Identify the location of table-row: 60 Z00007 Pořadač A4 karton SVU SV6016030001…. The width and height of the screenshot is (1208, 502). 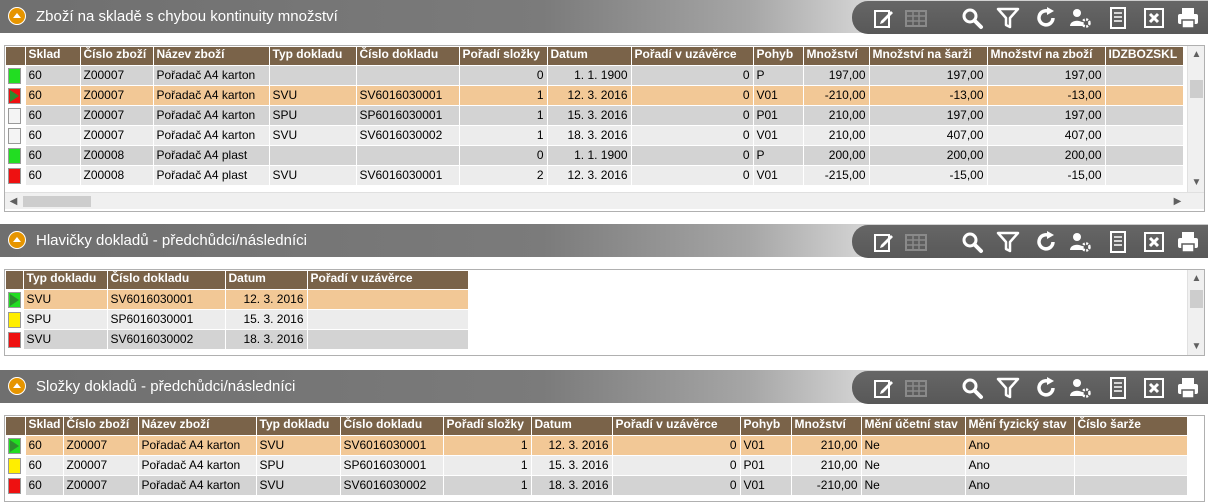
(595, 95).